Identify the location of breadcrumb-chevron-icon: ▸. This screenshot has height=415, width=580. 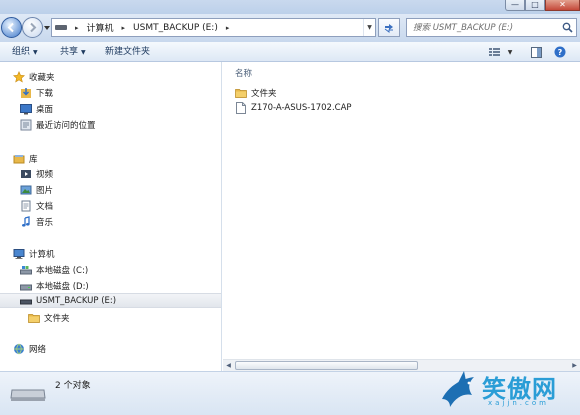
(124, 27).